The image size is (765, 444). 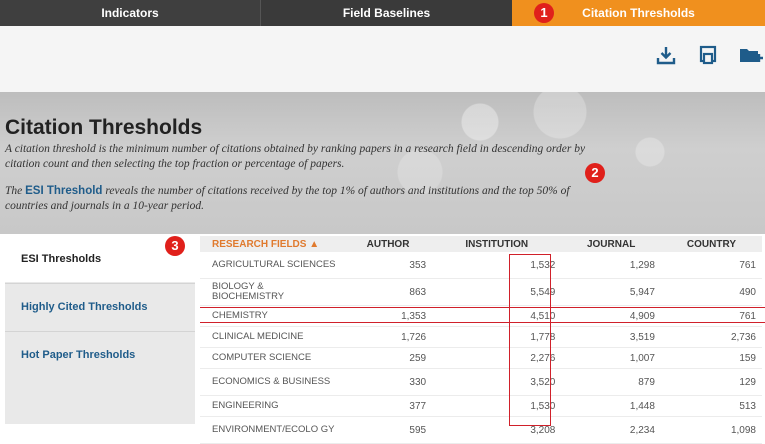 I want to click on field-name: ENVIRONMENT/ECOLO GY, so click(x=272, y=430).